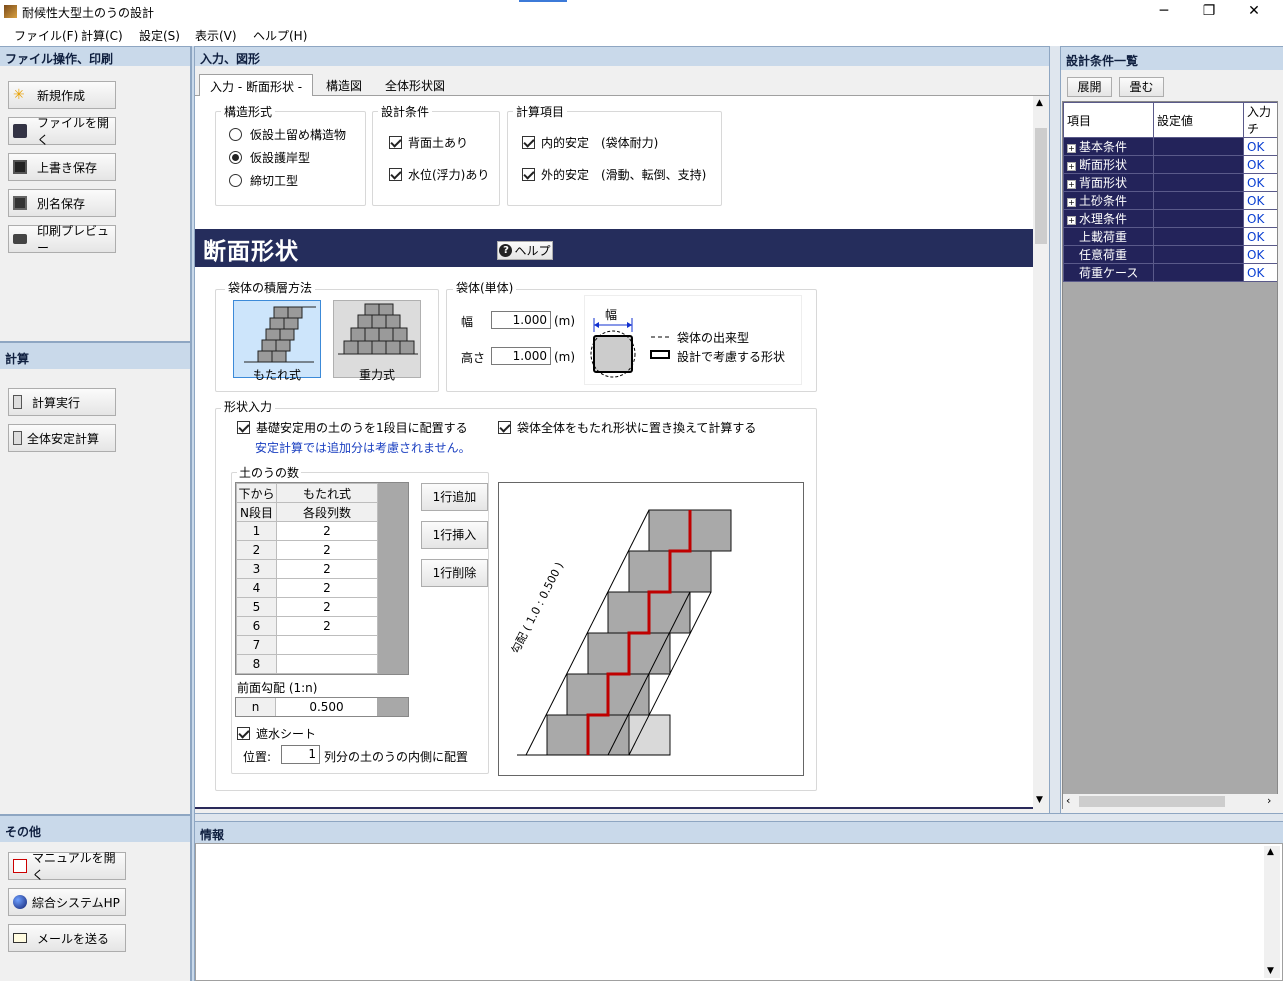 The image size is (1283, 981). I want to click on right-hscrollbar: ‹ ›, so click(1170, 801).